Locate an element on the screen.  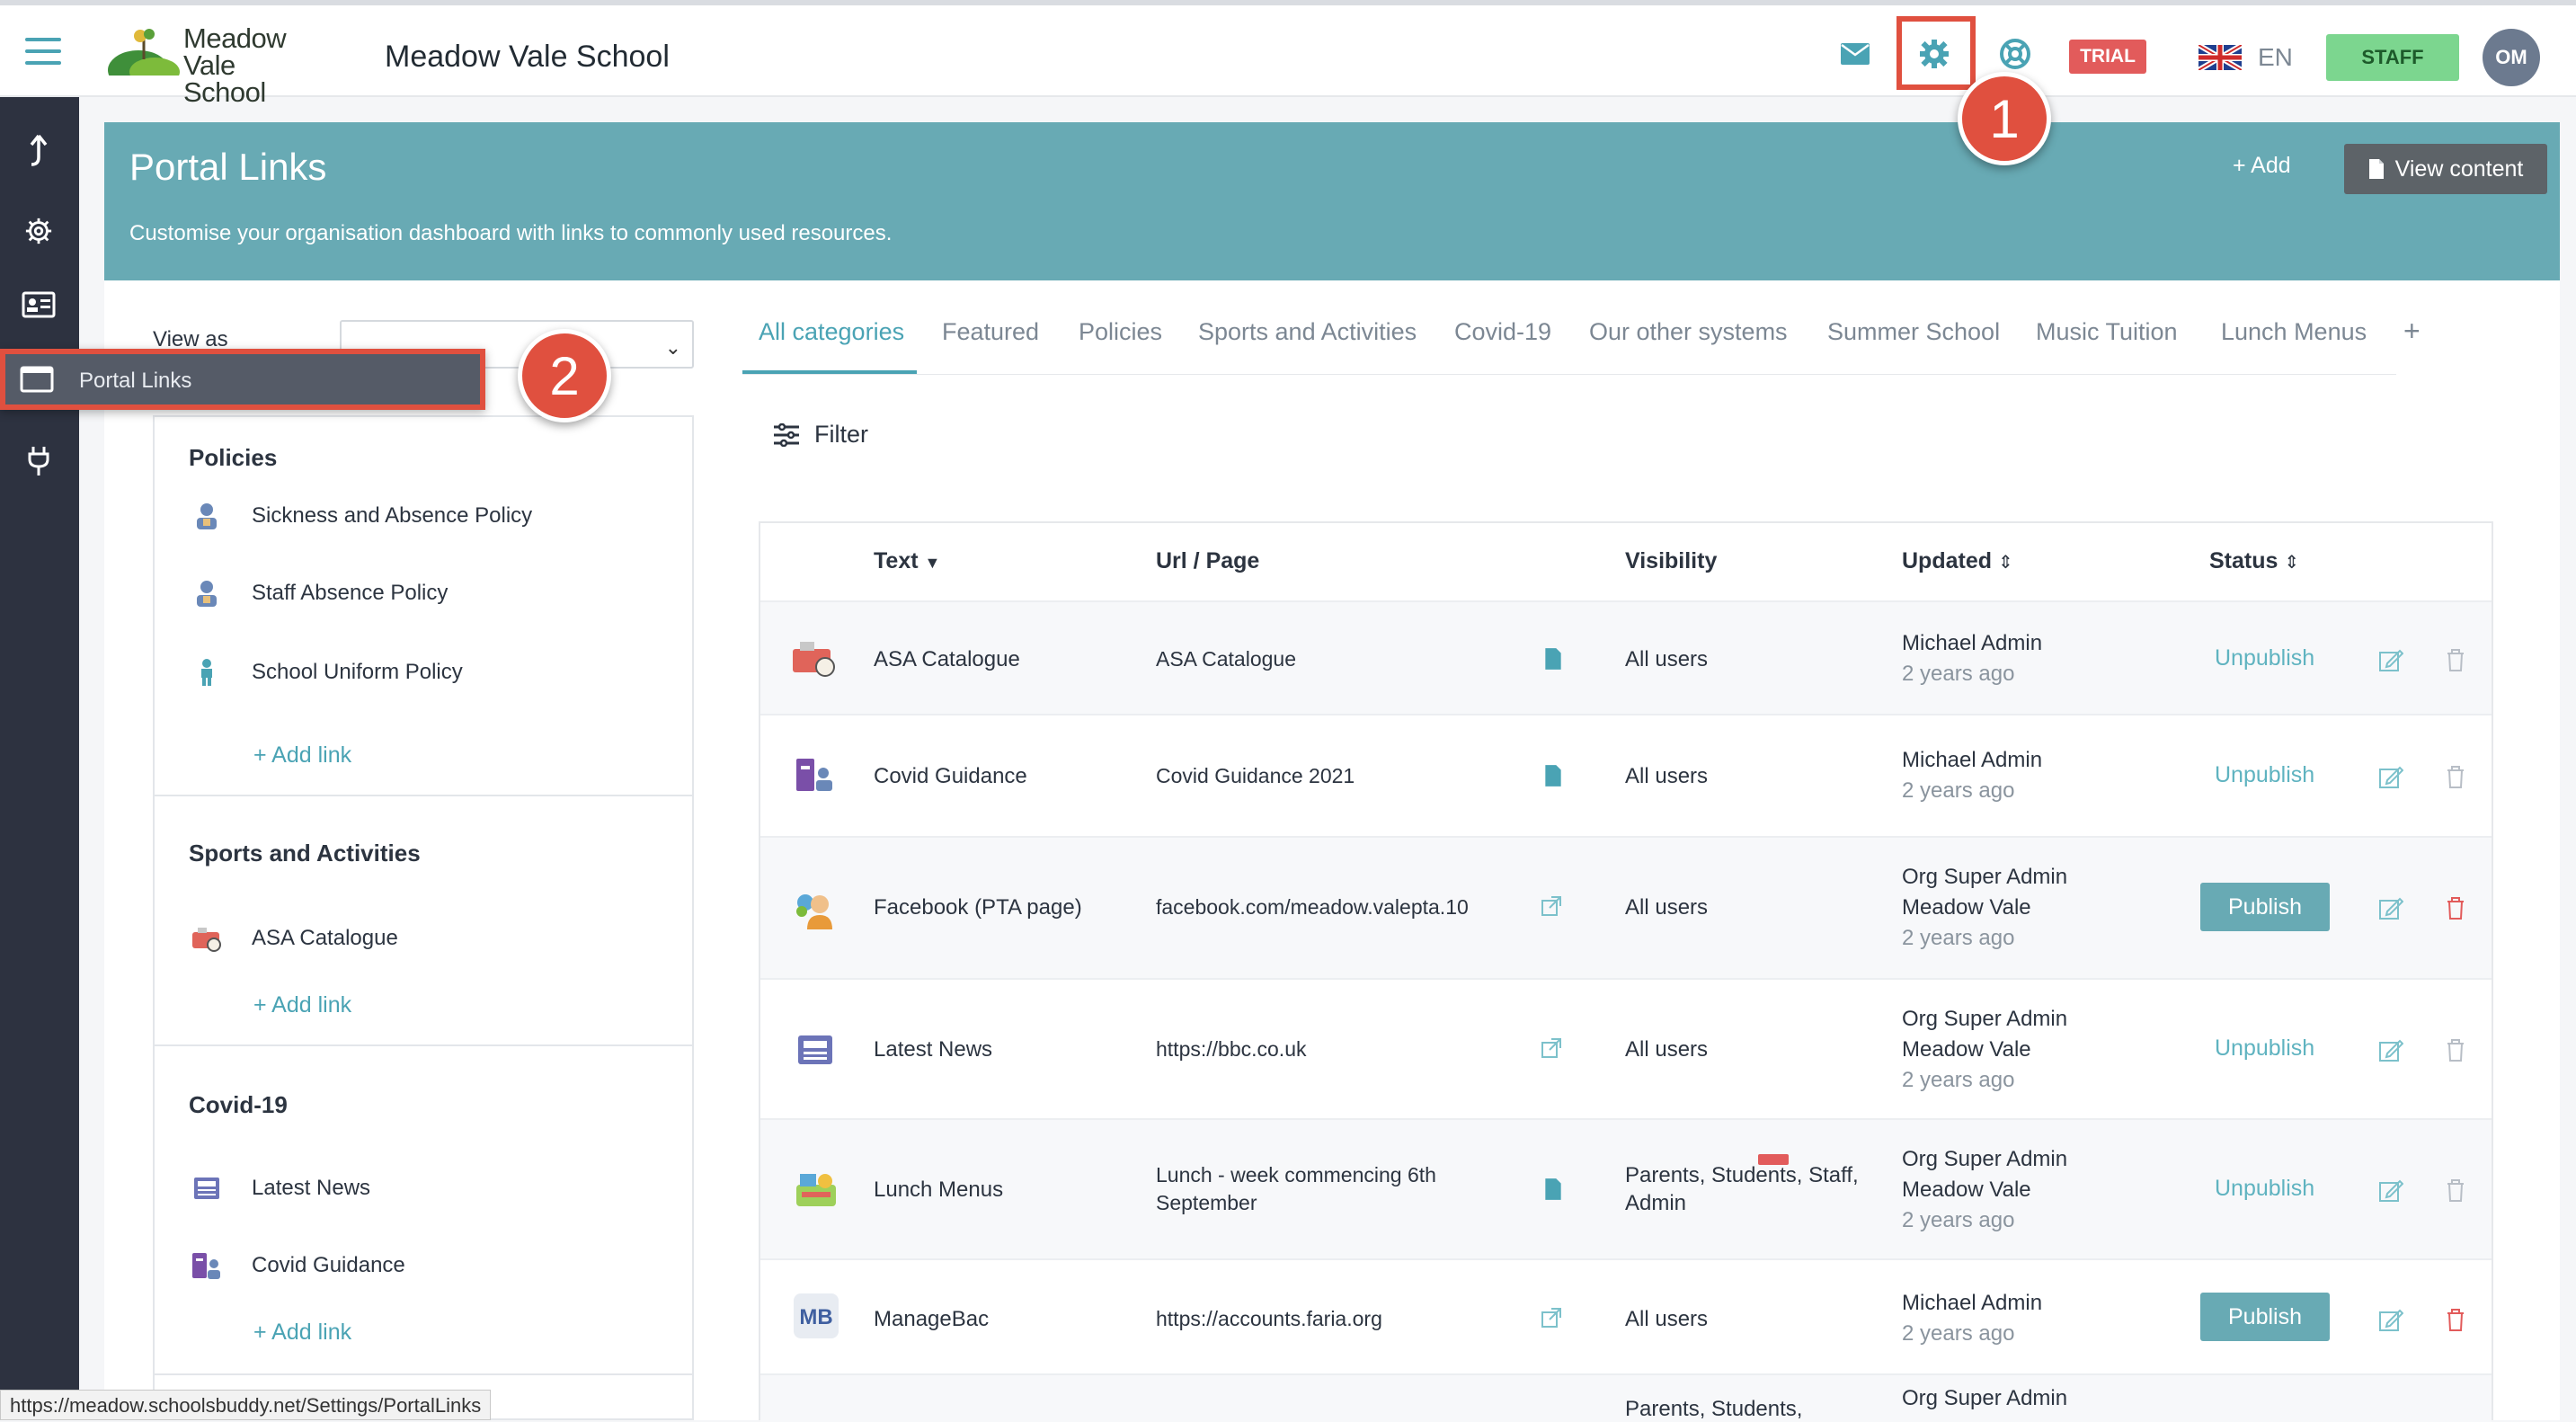
uk-flag-icon is located at coordinates (2220, 58).